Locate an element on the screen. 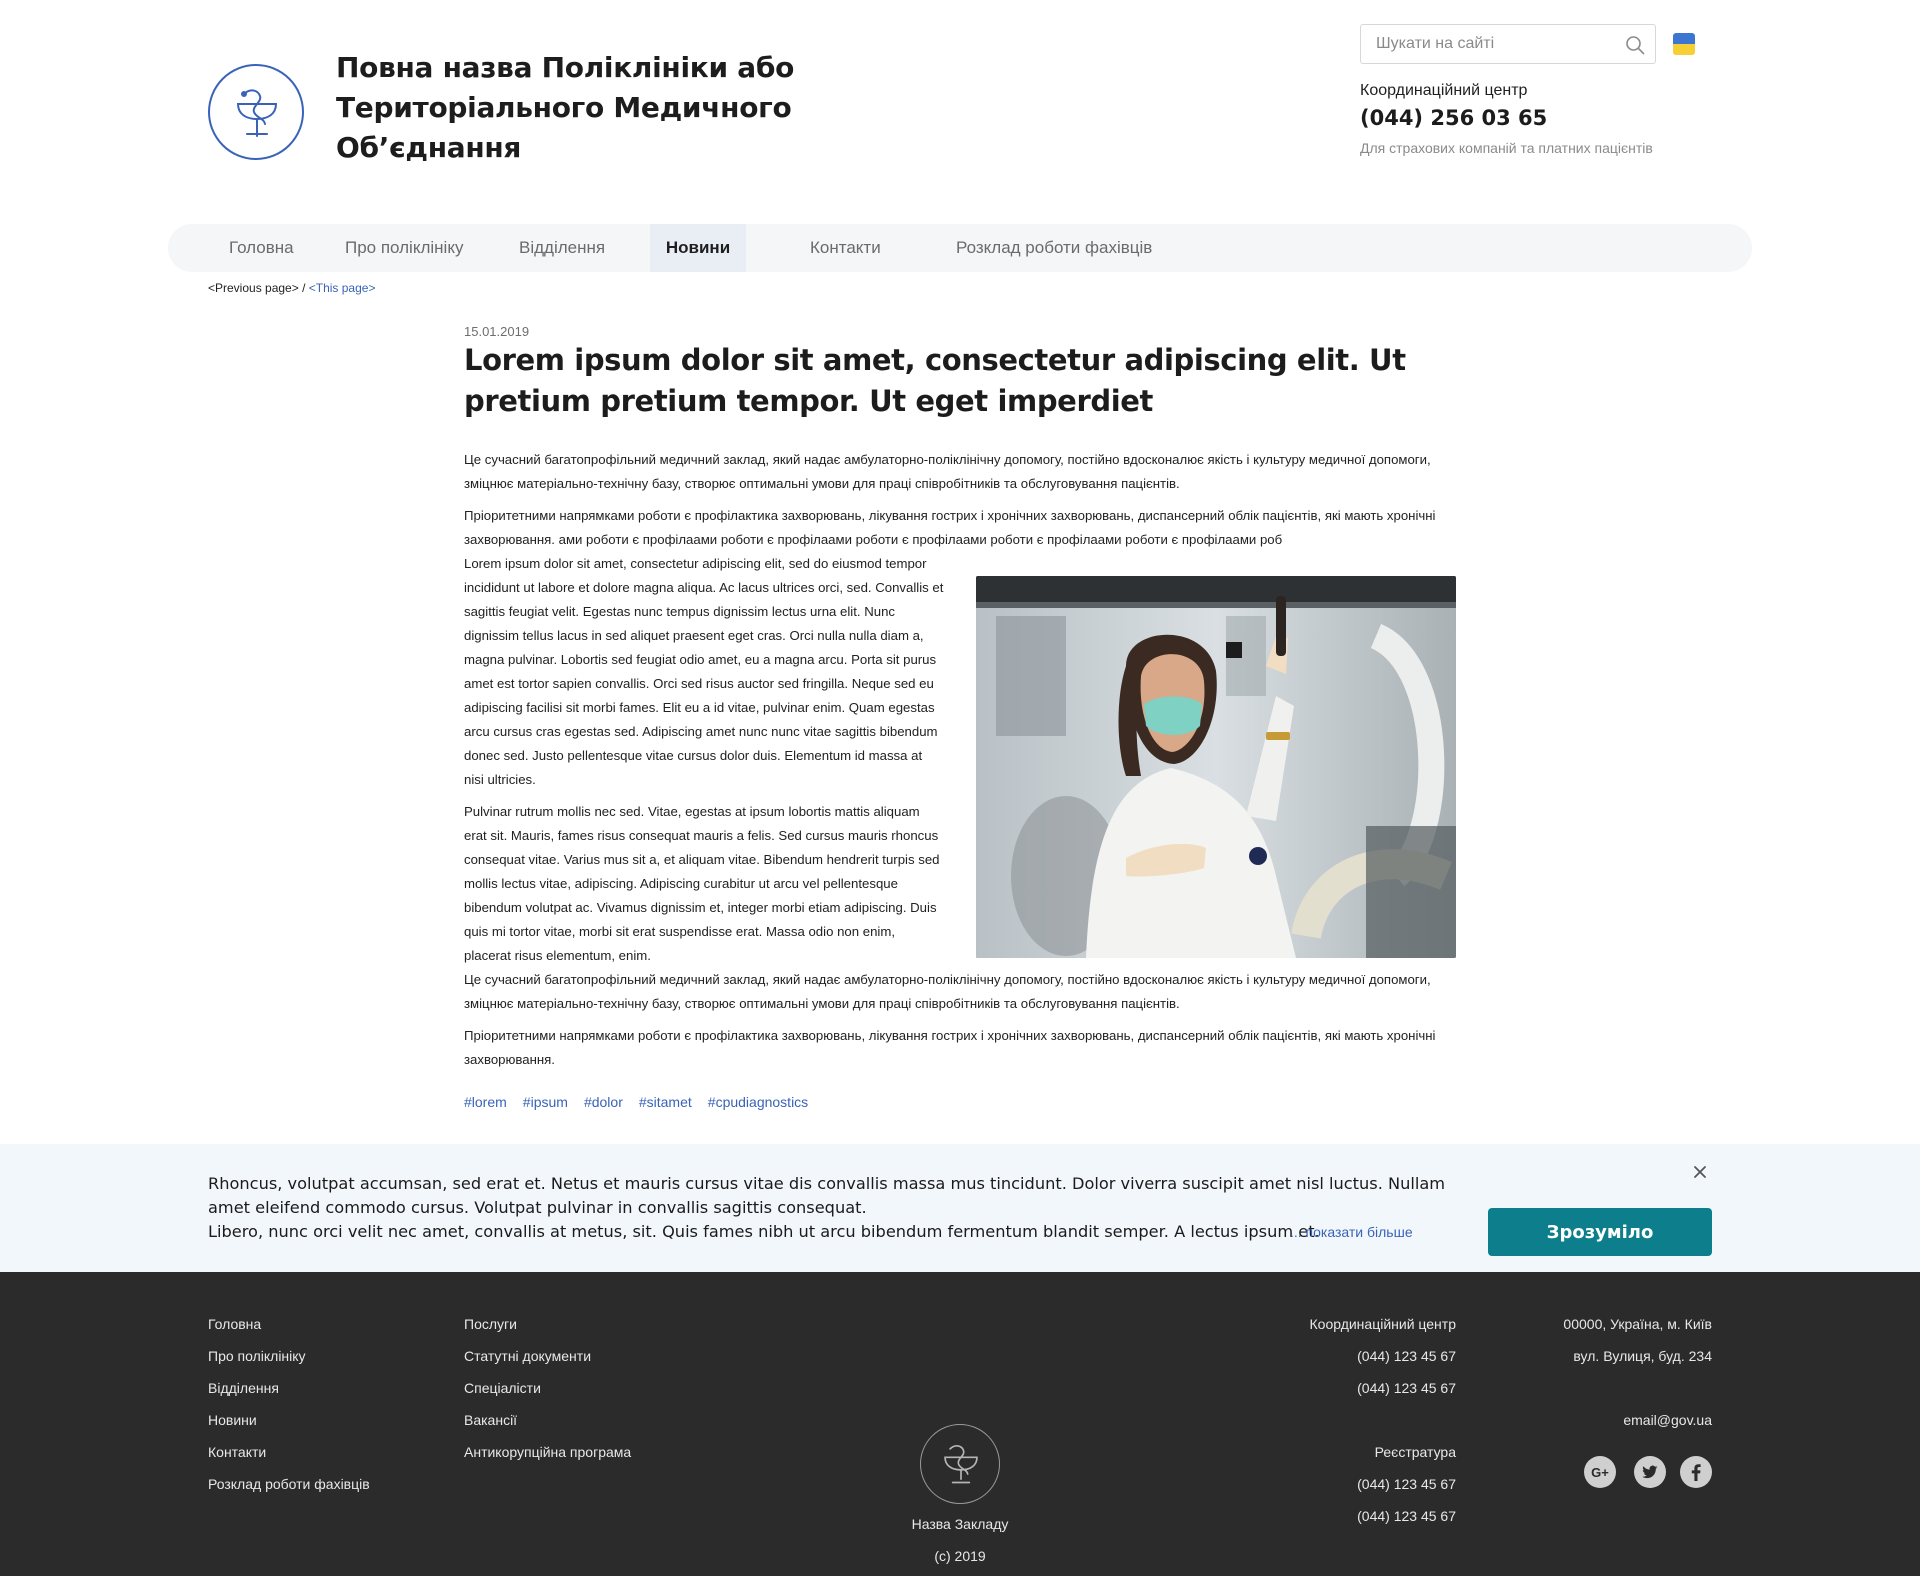 Image resolution: width=1920 pixels, height=1576 pixels. footer-link-contacts: Контакти is located at coordinates (237, 1452).